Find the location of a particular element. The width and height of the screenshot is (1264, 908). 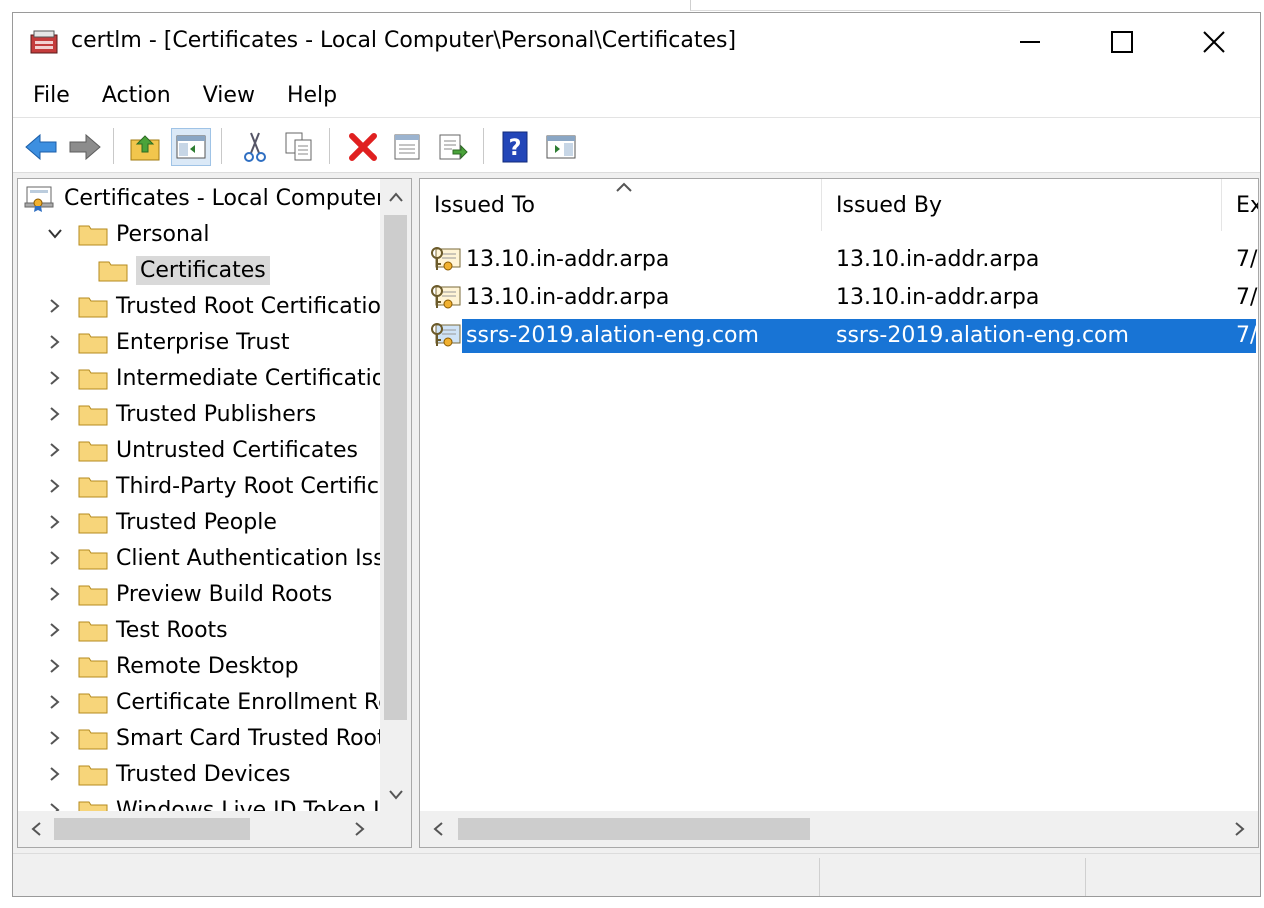

column-header-issued-by: Issued By is located at coordinates (1022, 205).